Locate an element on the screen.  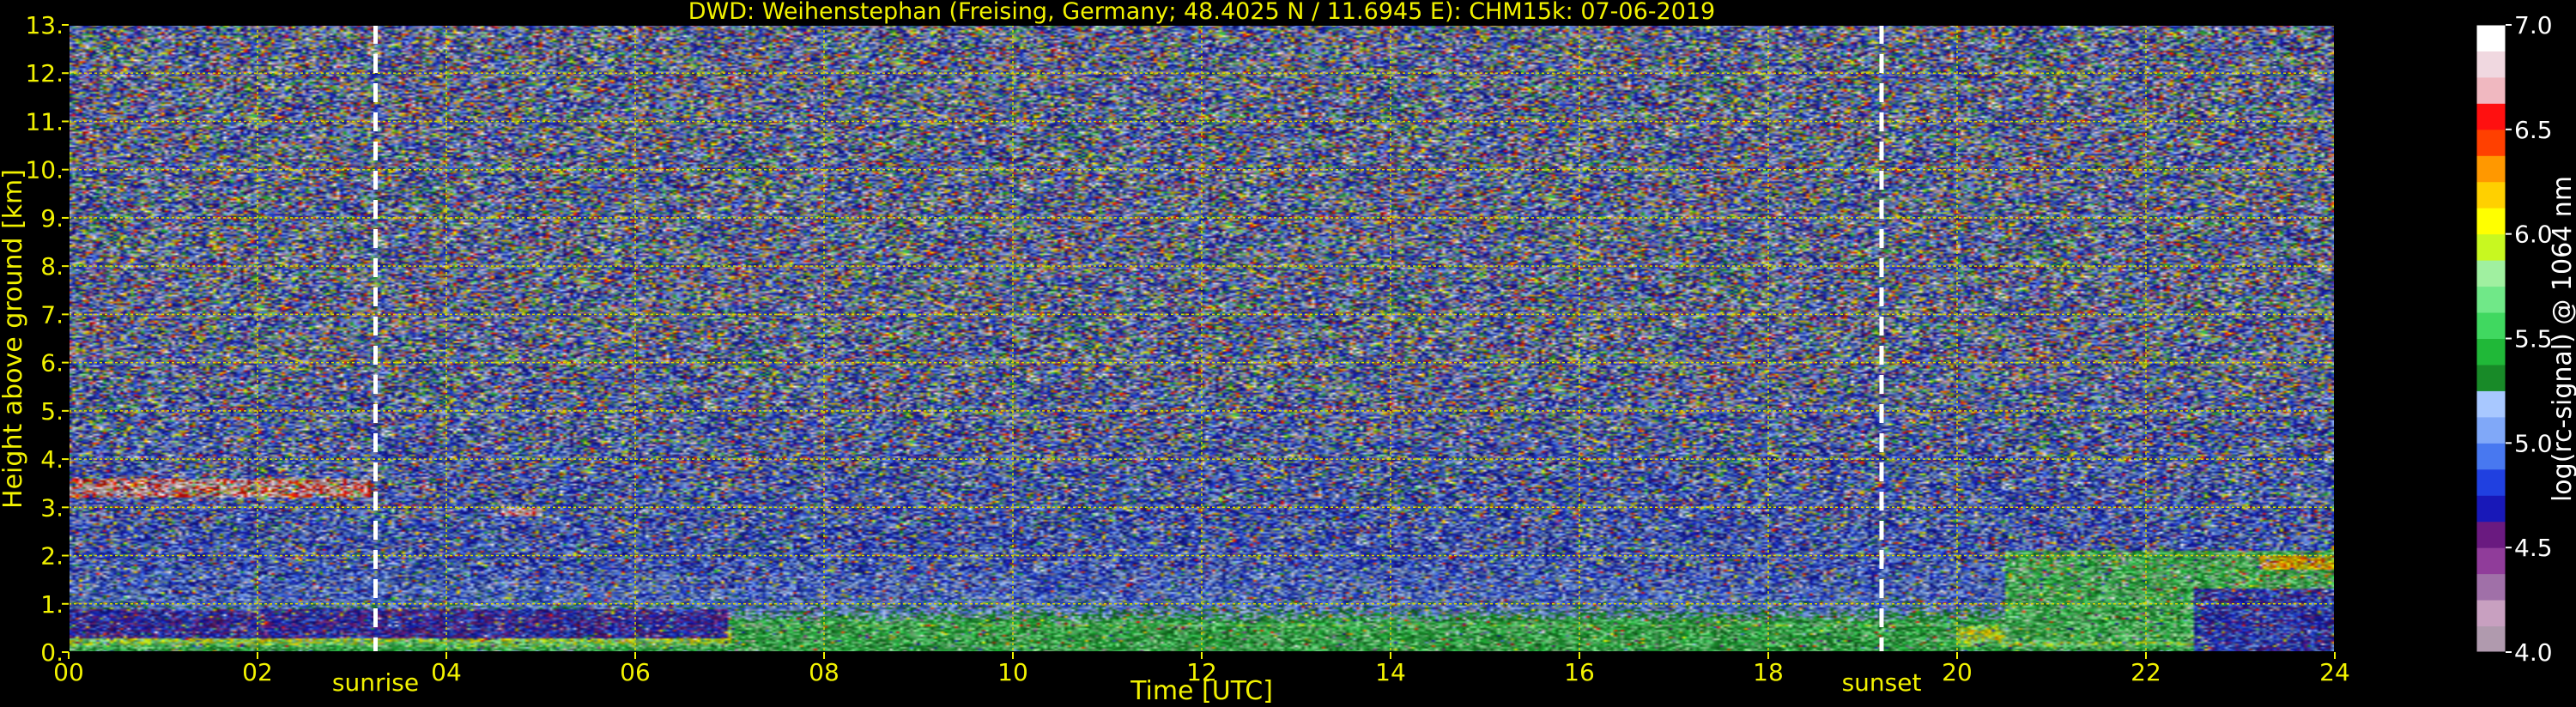
y-tick-label: 3. is located at coordinates (52, 508).